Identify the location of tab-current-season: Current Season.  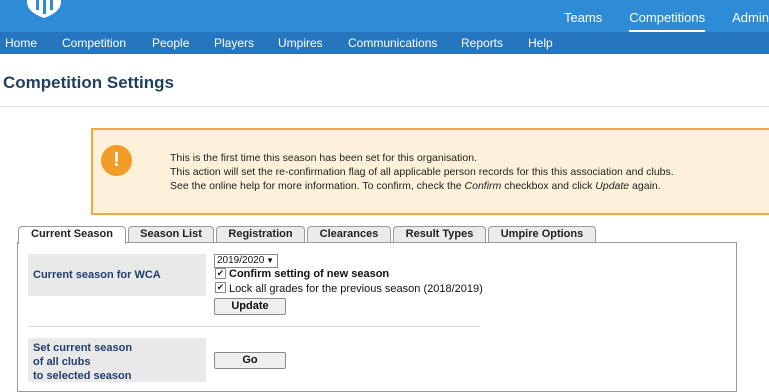
(72, 235).